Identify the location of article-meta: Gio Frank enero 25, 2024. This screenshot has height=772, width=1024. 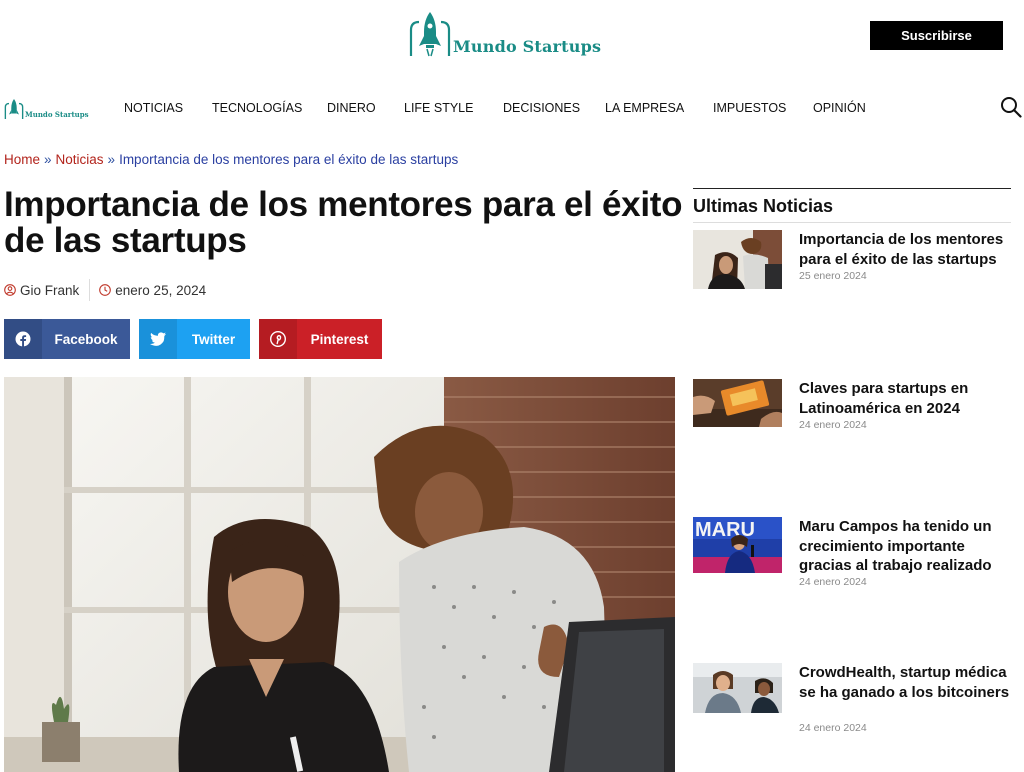
(105, 290).